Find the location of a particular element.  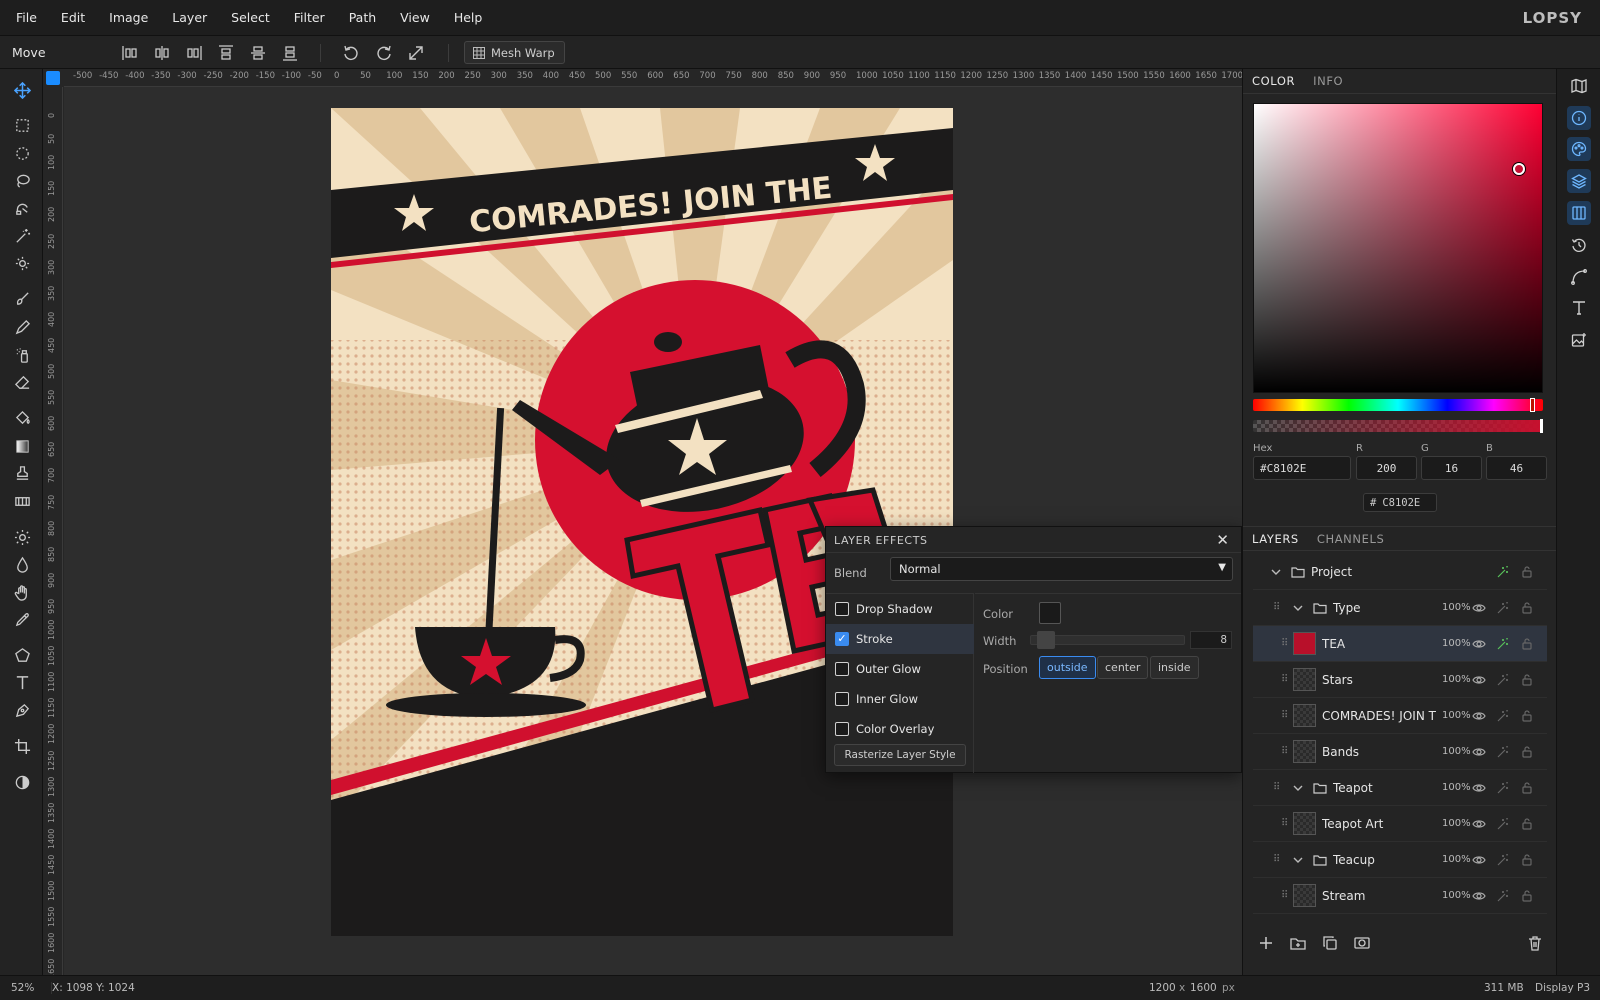

stroke-width-input: 8 is located at coordinates (1211, 640).